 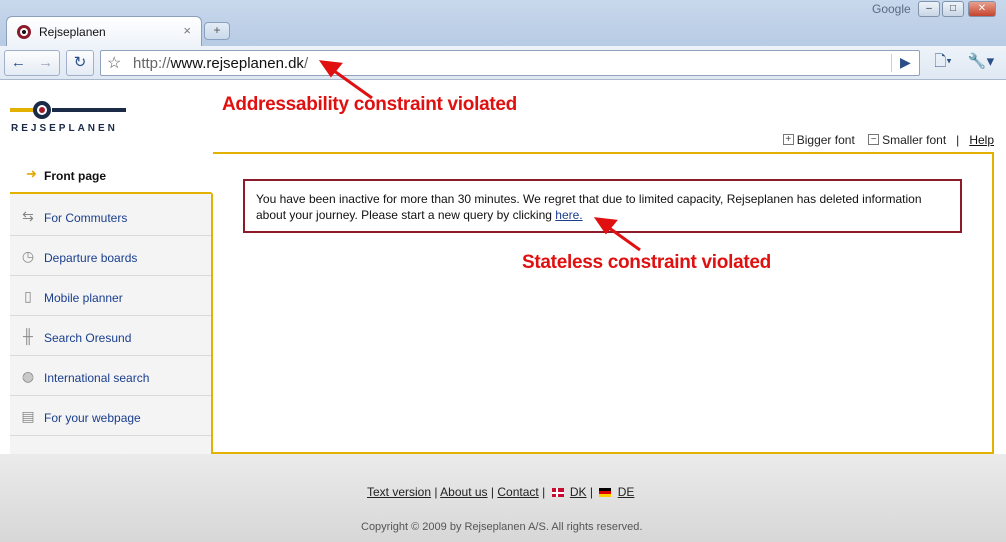 What do you see at coordinates (217, 31) in the screenshot?
I see `new-tab-button: +` at bounding box center [217, 31].